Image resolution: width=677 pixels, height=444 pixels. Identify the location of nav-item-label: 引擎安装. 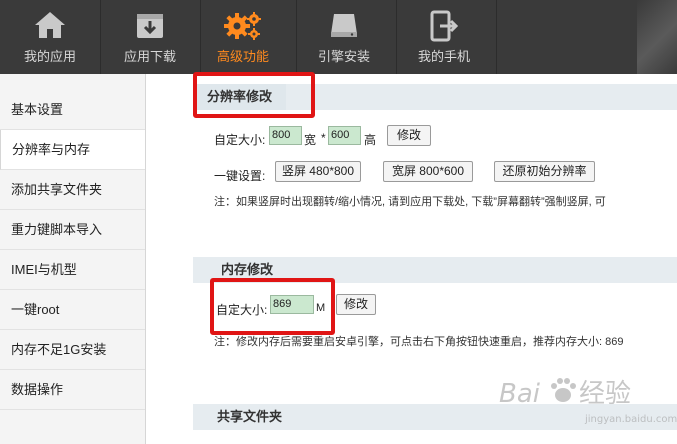
(343, 57).